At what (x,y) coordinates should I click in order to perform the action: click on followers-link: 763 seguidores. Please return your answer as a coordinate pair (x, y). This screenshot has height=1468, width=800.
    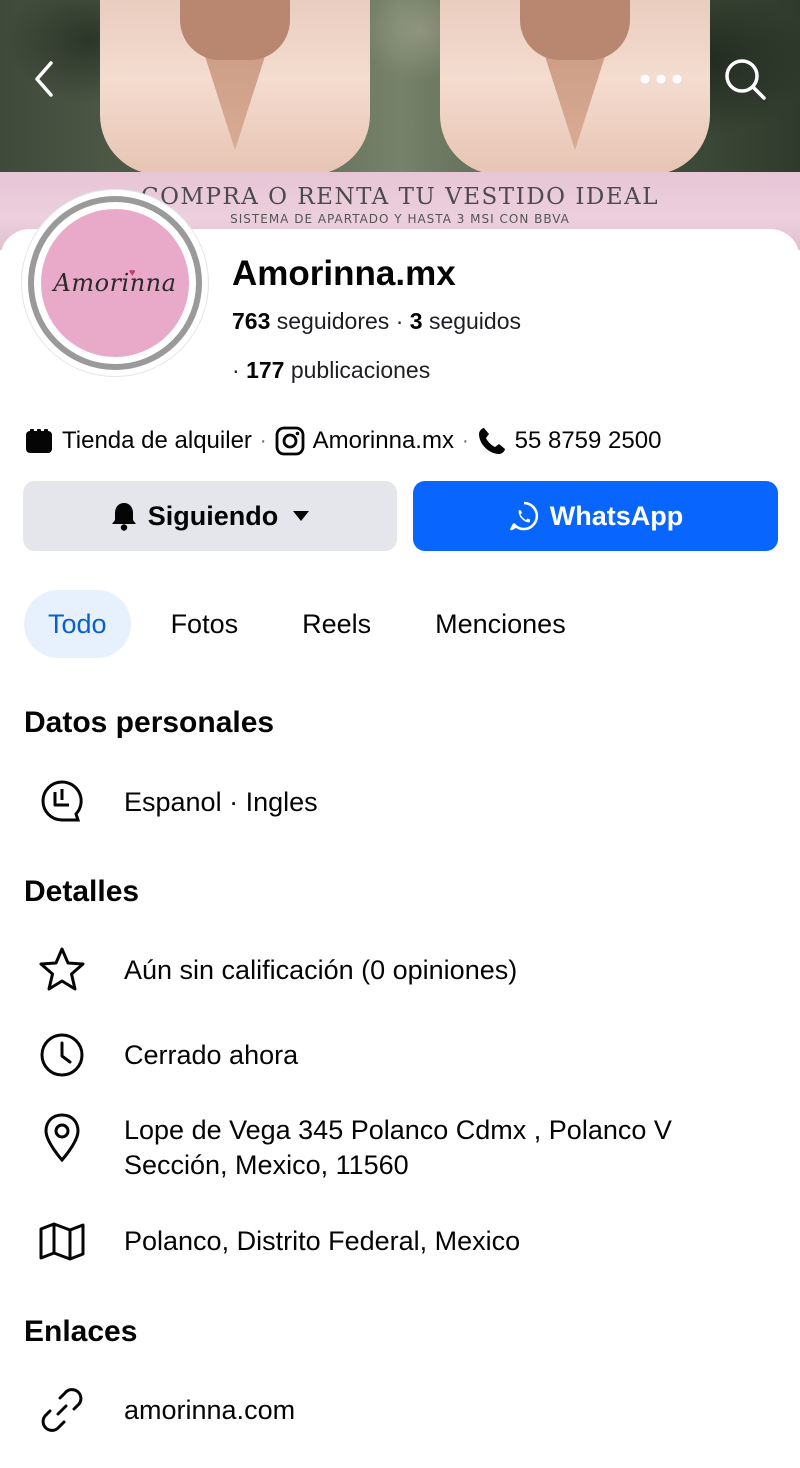
    Looking at the image, I should click on (310, 321).